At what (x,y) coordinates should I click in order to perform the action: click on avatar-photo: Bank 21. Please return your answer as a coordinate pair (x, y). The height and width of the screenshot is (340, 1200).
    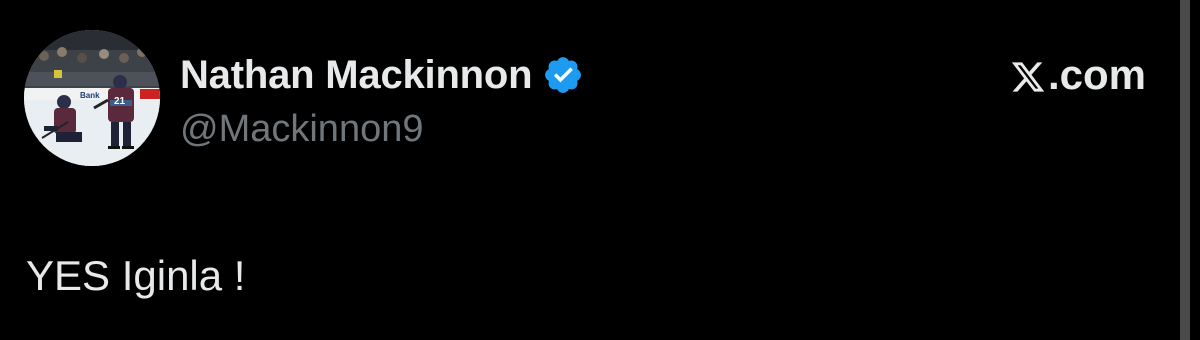
    Looking at the image, I should click on (92, 98).